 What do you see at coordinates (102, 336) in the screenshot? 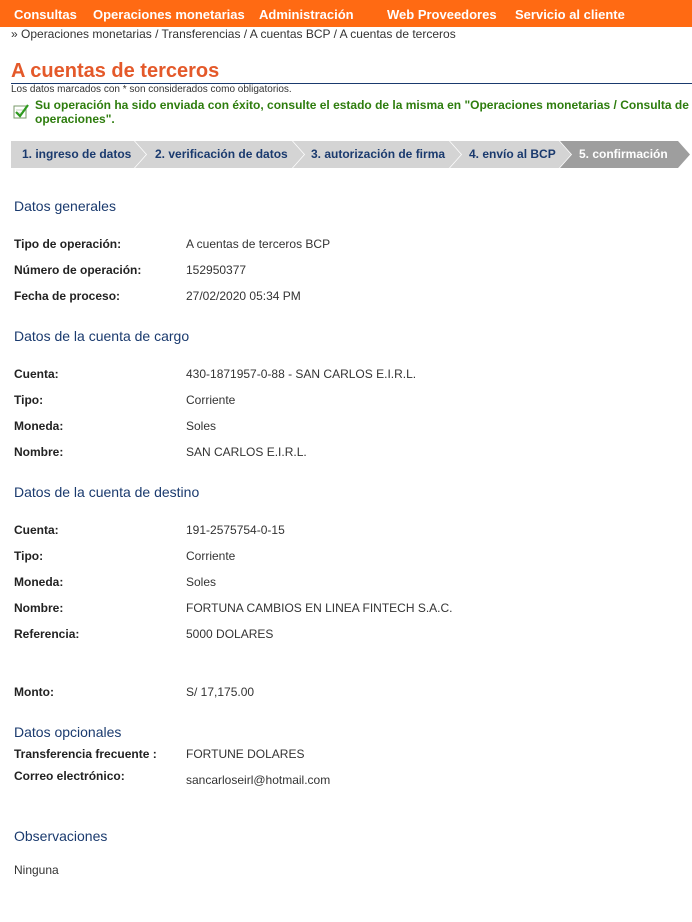
I see `section-cuenta-cargo: Datos de la cuenta de cargo` at bounding box center [102, 336].